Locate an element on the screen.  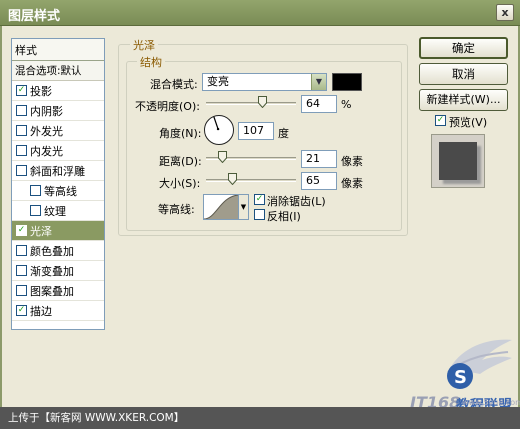
upload-credit: 上传于【新客网 WWW.XKER.COM】 is located at coordinates (96, 418).